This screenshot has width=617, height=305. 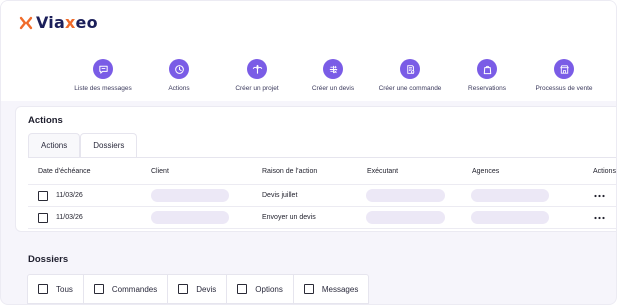 I want to click on column-header-due-date: Date d’échéance, so click(x=64, y=171).